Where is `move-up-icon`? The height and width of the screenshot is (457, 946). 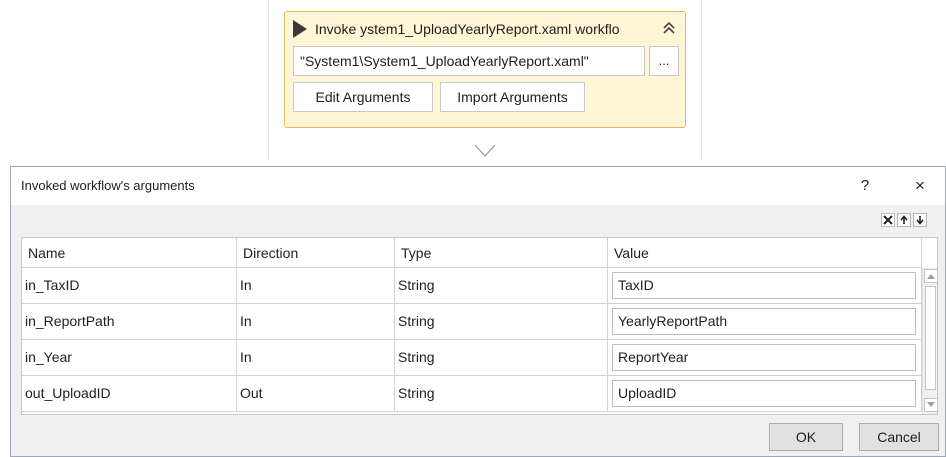
move-up-icon is located at coordinates (904, 220).